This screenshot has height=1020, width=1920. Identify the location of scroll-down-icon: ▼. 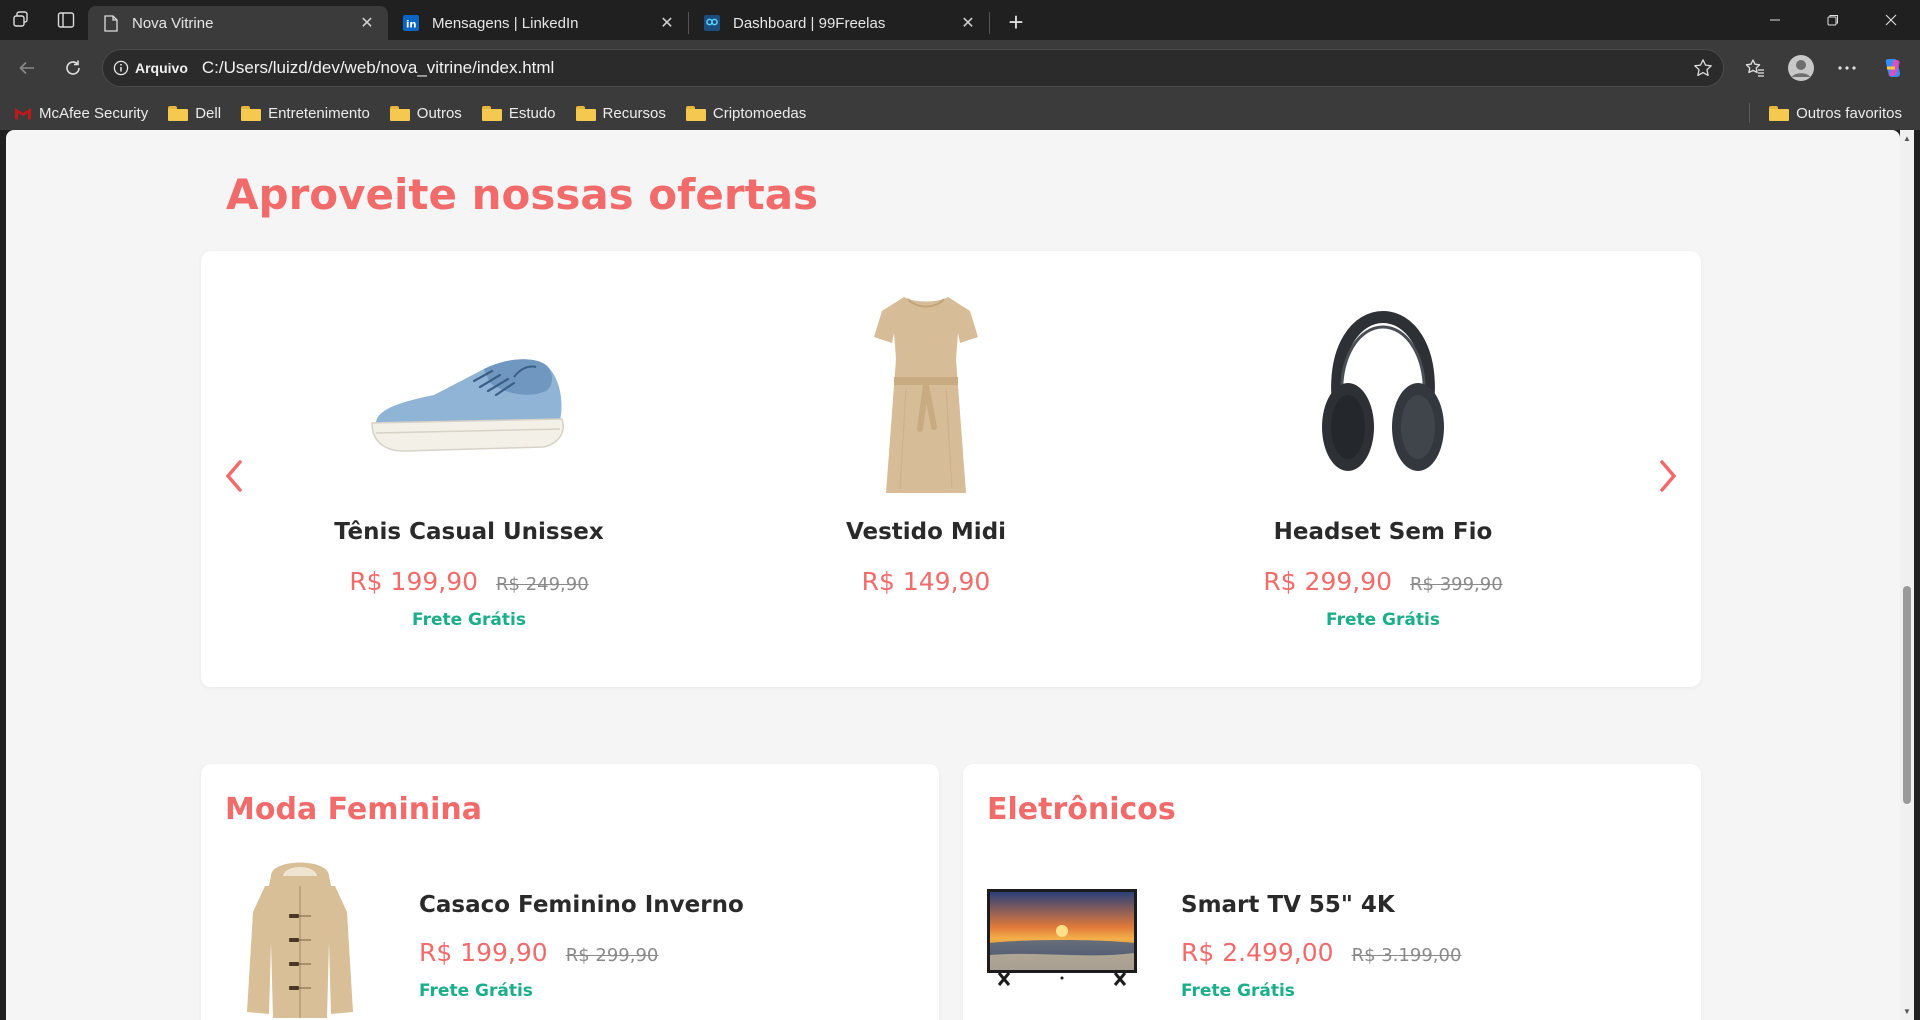
(1907, 1011).